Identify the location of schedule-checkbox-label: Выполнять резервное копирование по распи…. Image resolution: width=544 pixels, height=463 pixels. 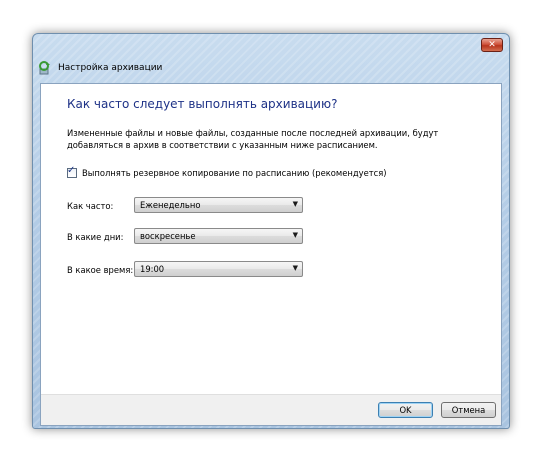
(234, 173).